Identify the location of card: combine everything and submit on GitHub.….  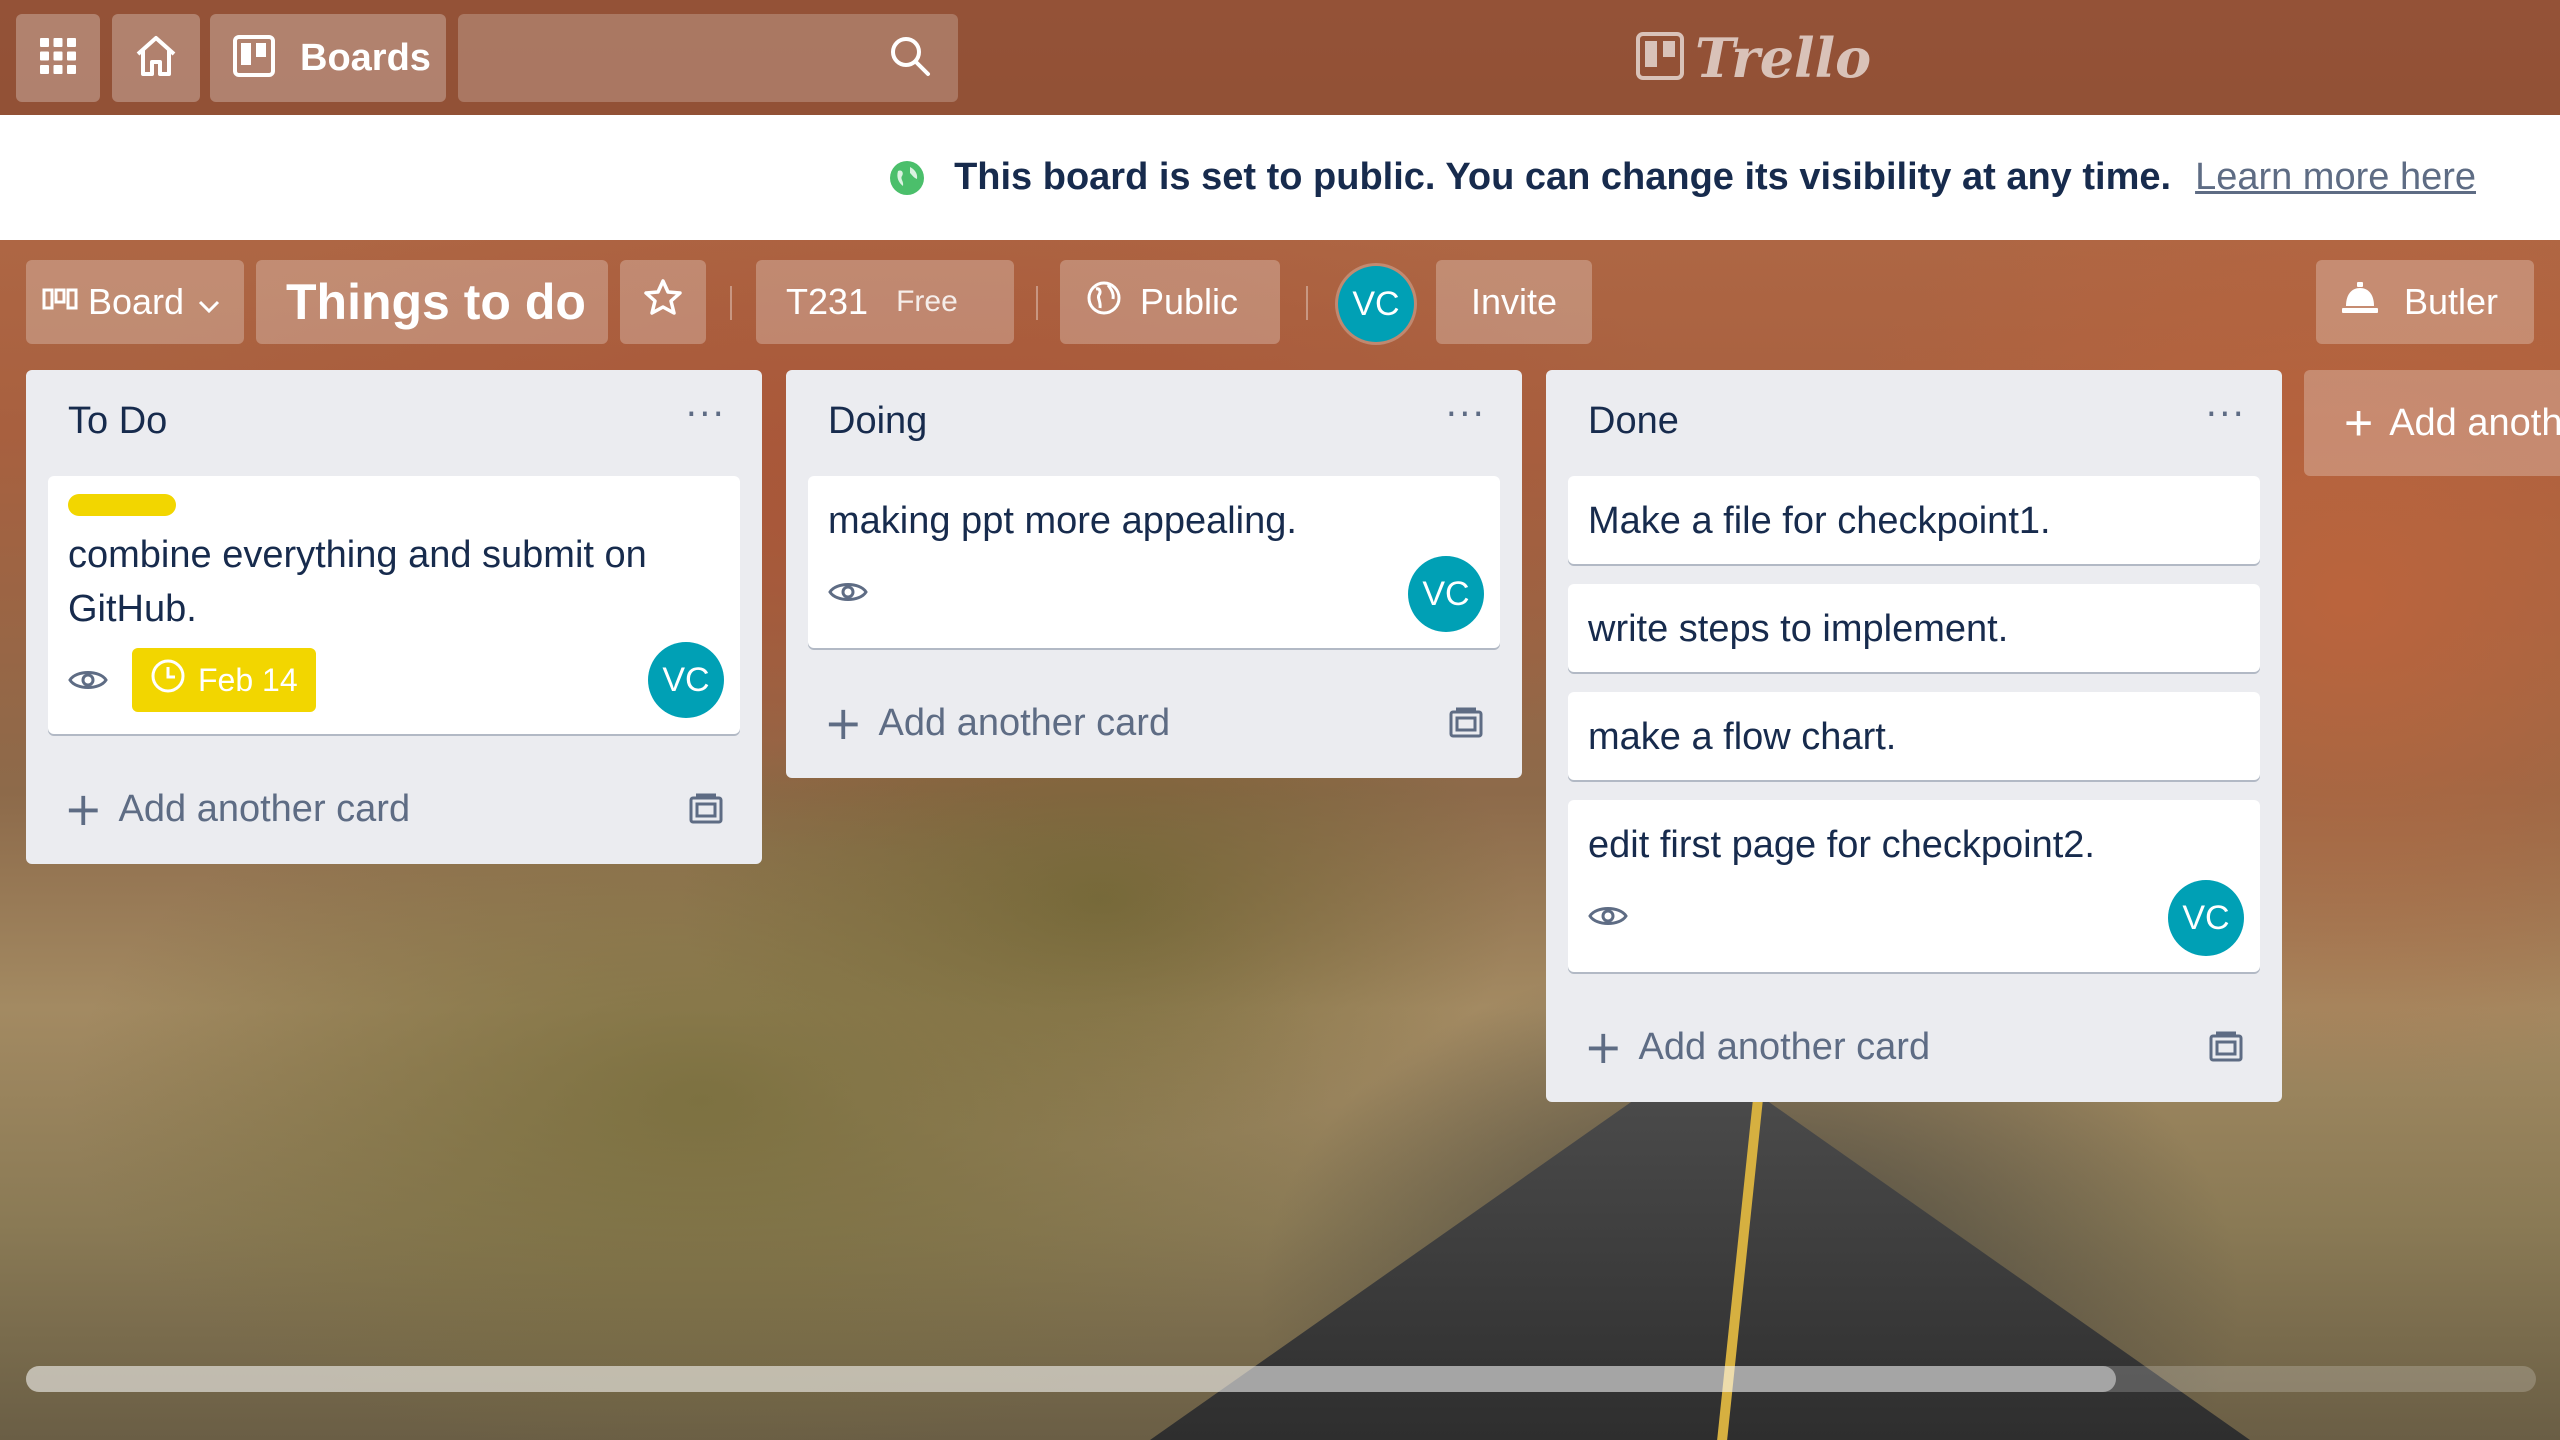
(394, 605).